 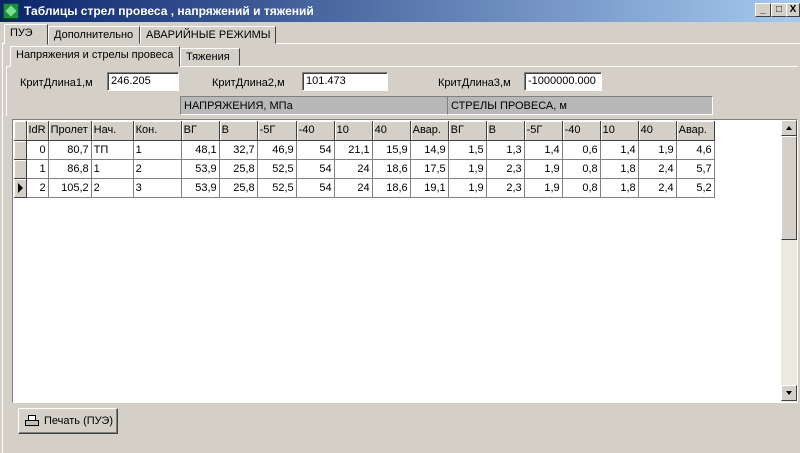 What do you see at coordinates (314, 105) in the screenshot?
I see `stress-group-header: НАПРЯЖЕНИЯ, МПа` at bounding box center [314, 105].